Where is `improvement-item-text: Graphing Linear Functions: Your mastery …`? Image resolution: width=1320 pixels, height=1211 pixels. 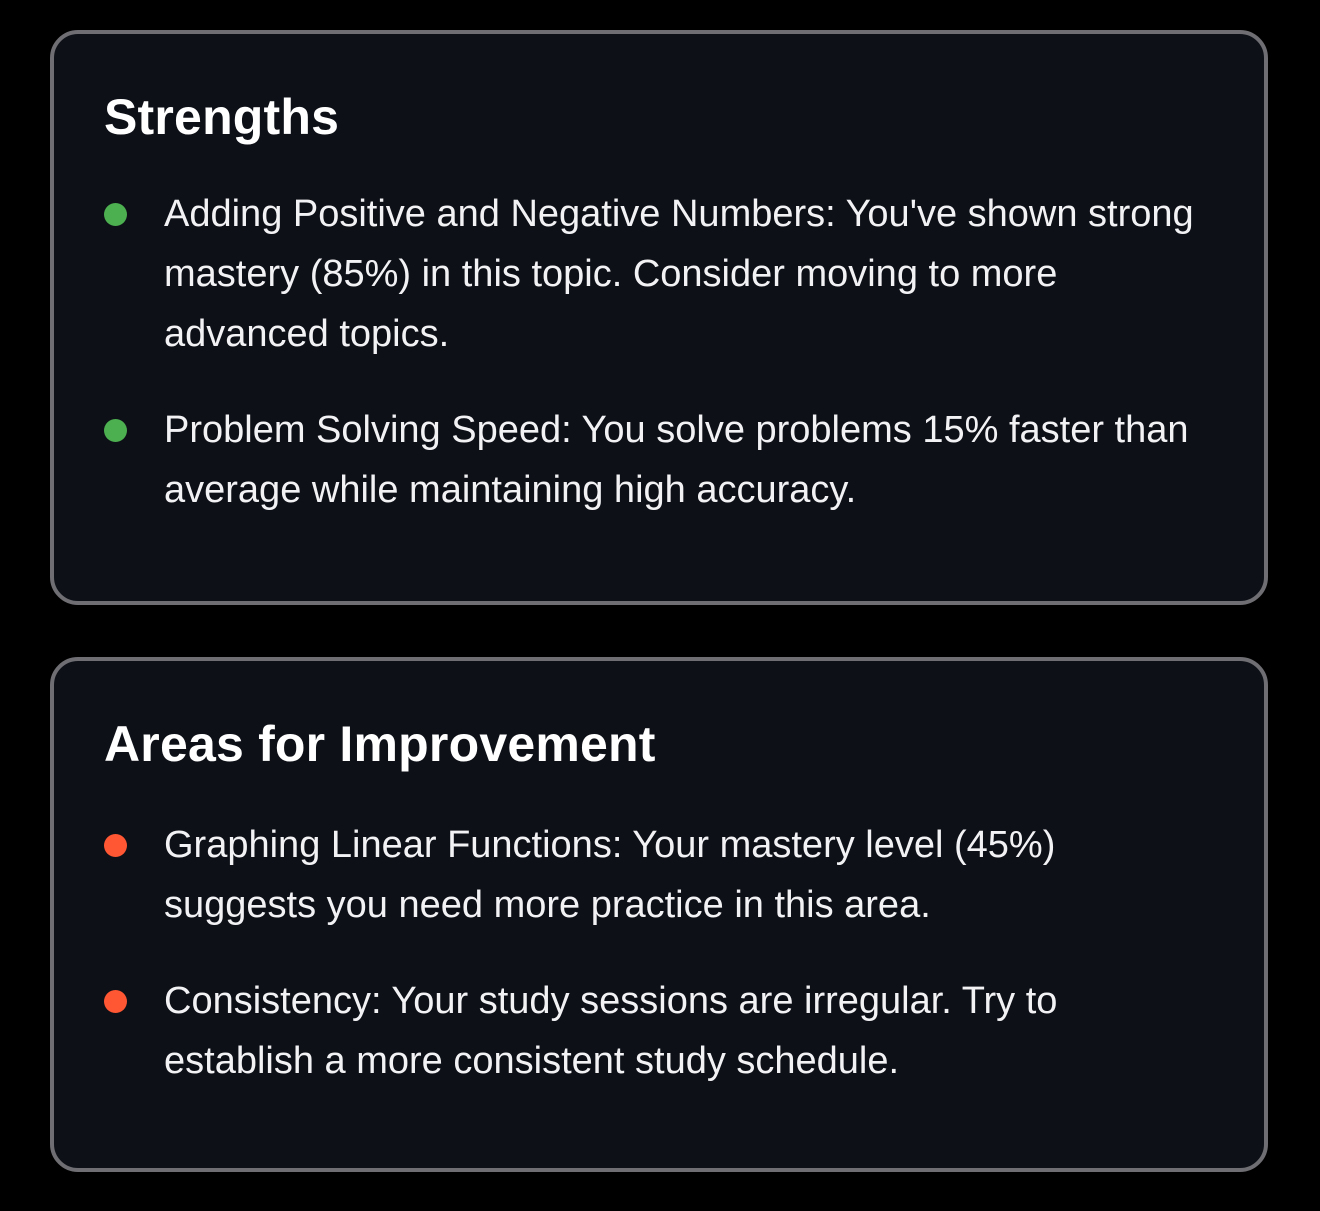 improvement-item-text: Graphing Linear Functions: Your mastery … is located at coordinates (610, 875).